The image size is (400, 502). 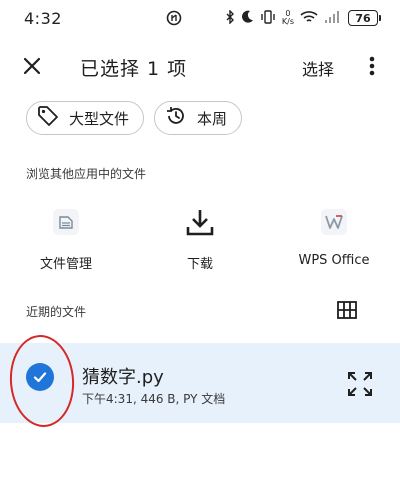 I want to click on status-time: 4:32, so click(x=43, y=18).